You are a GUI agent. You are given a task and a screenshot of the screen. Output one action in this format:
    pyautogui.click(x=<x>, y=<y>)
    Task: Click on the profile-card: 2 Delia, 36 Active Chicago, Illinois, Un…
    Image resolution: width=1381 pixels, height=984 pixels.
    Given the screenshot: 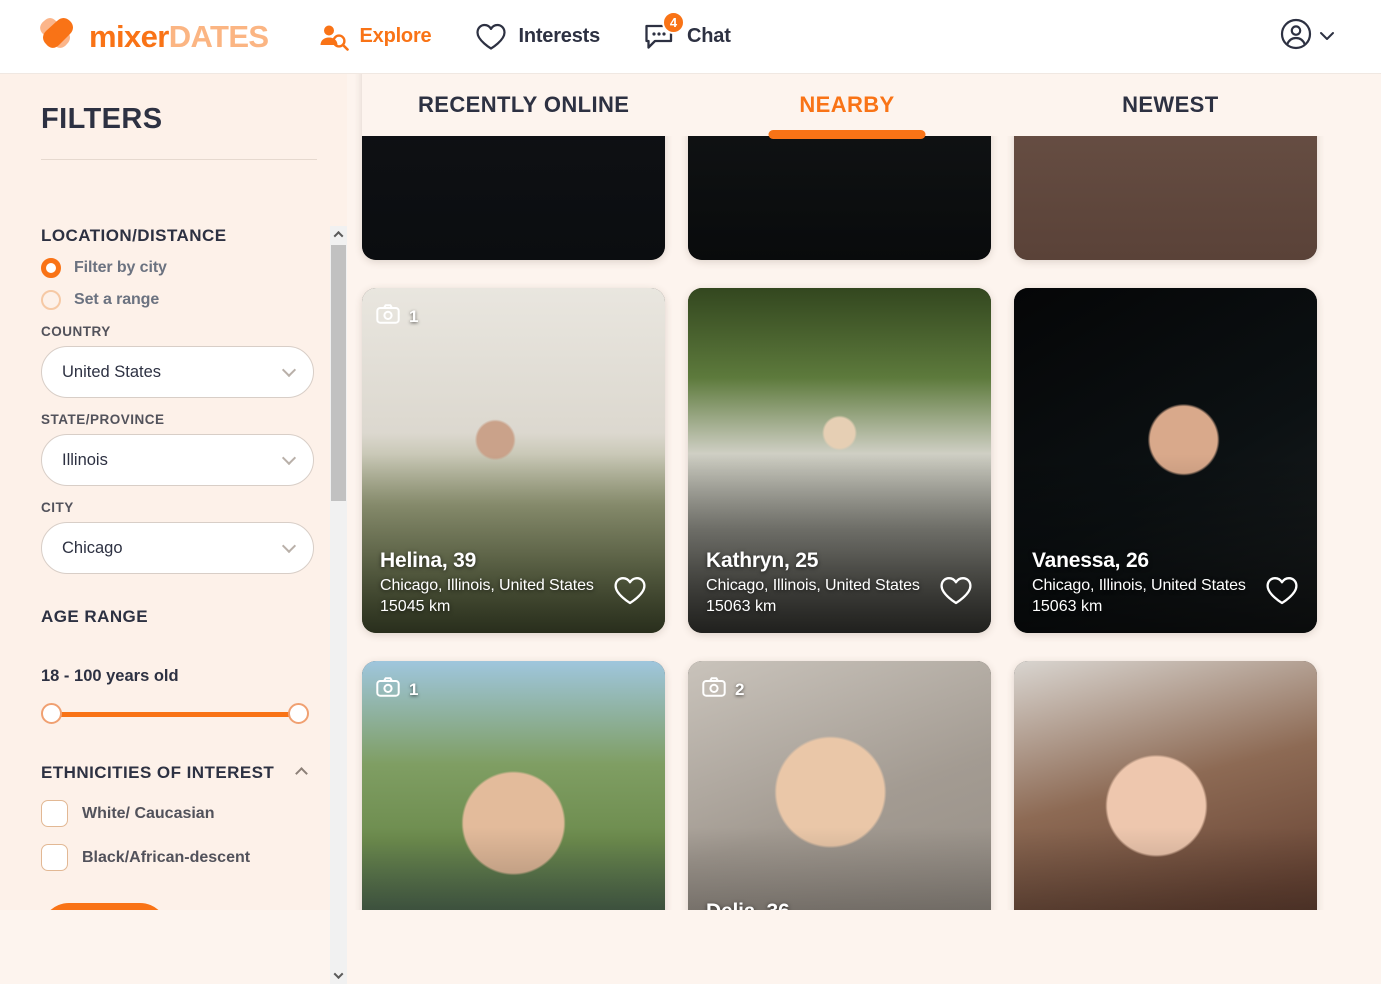 What is the action you would take?
    pyautogui.click(x=839, y=785)
    